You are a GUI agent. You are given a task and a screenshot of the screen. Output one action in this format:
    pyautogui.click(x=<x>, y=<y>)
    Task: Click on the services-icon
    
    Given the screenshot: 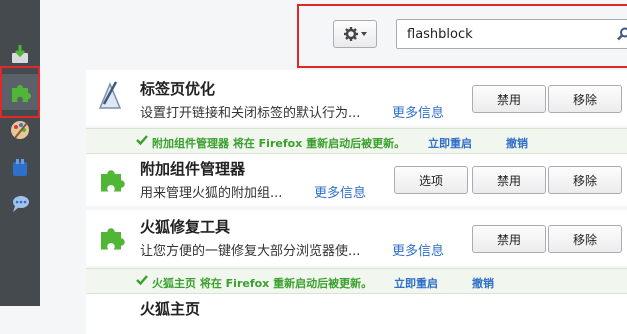 What is the action you would take?
    pyautogui.click(x=21, y=204)
    